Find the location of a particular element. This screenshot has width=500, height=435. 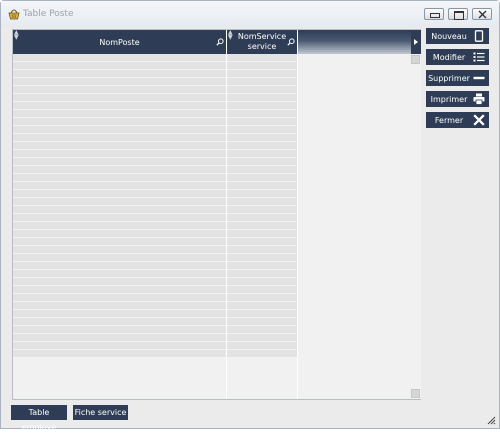

delete-button: Supprimer is located at coordinates (457, 78).